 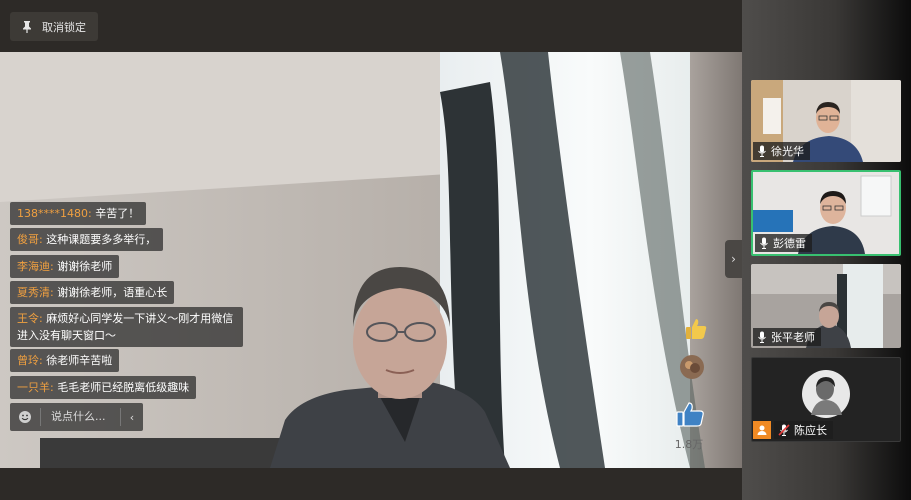 I want to click on participant-tile: 张平老师, so click(x=826, y=306).